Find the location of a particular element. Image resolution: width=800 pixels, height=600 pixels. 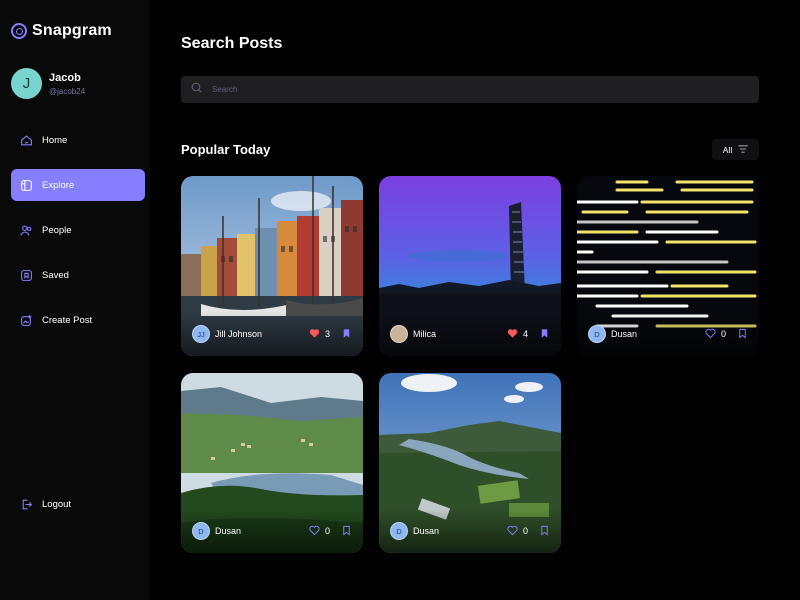

search-bar is located at coordinates (470, 89).